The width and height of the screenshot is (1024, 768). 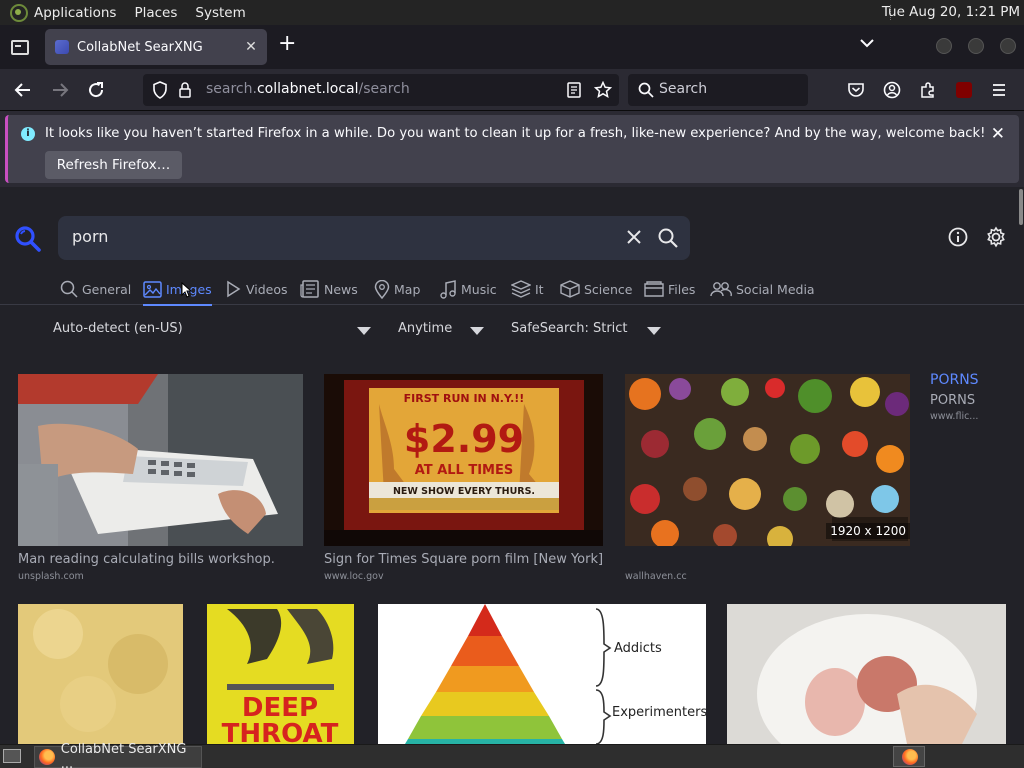 I want to click on show-desktop-icon, so click(x=12, y=756).